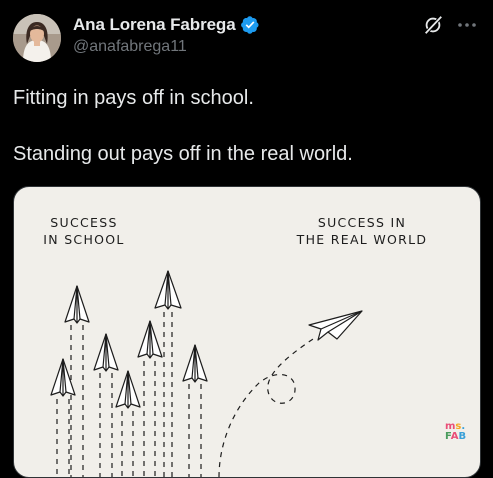  Describe the element at coordinates (362, 222) in the screenshot. I see `right-label-line-1: SUCCESS IN` at that location.